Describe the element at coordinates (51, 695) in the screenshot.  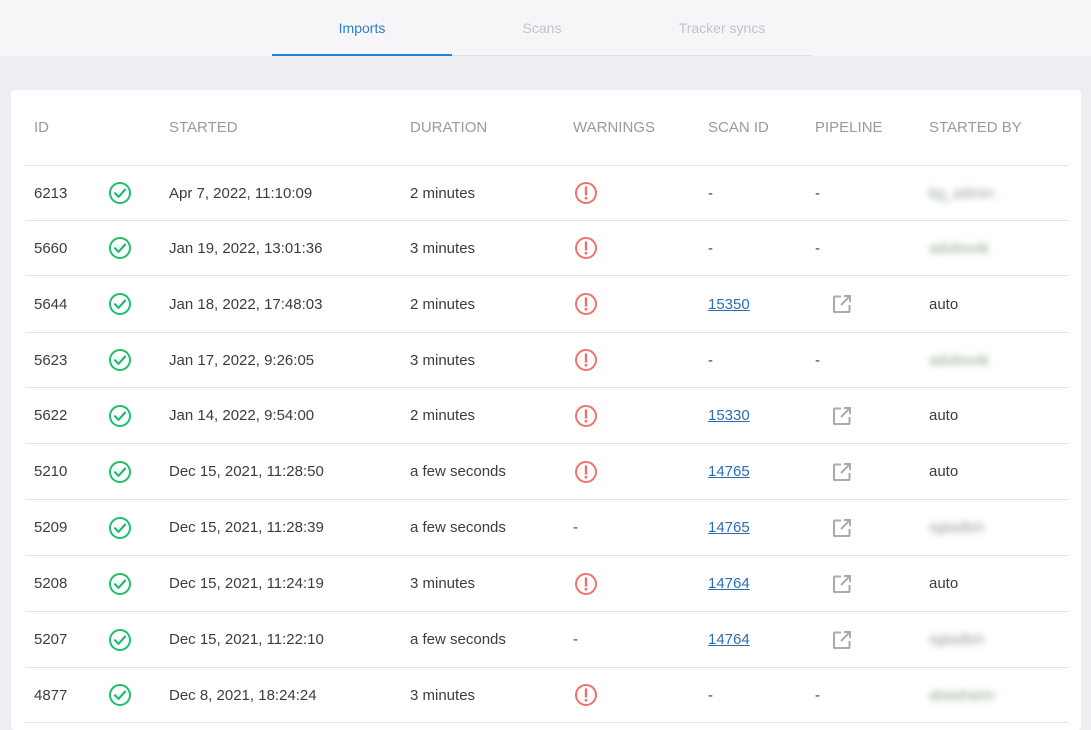
I see `row-id: 4877` at that location.